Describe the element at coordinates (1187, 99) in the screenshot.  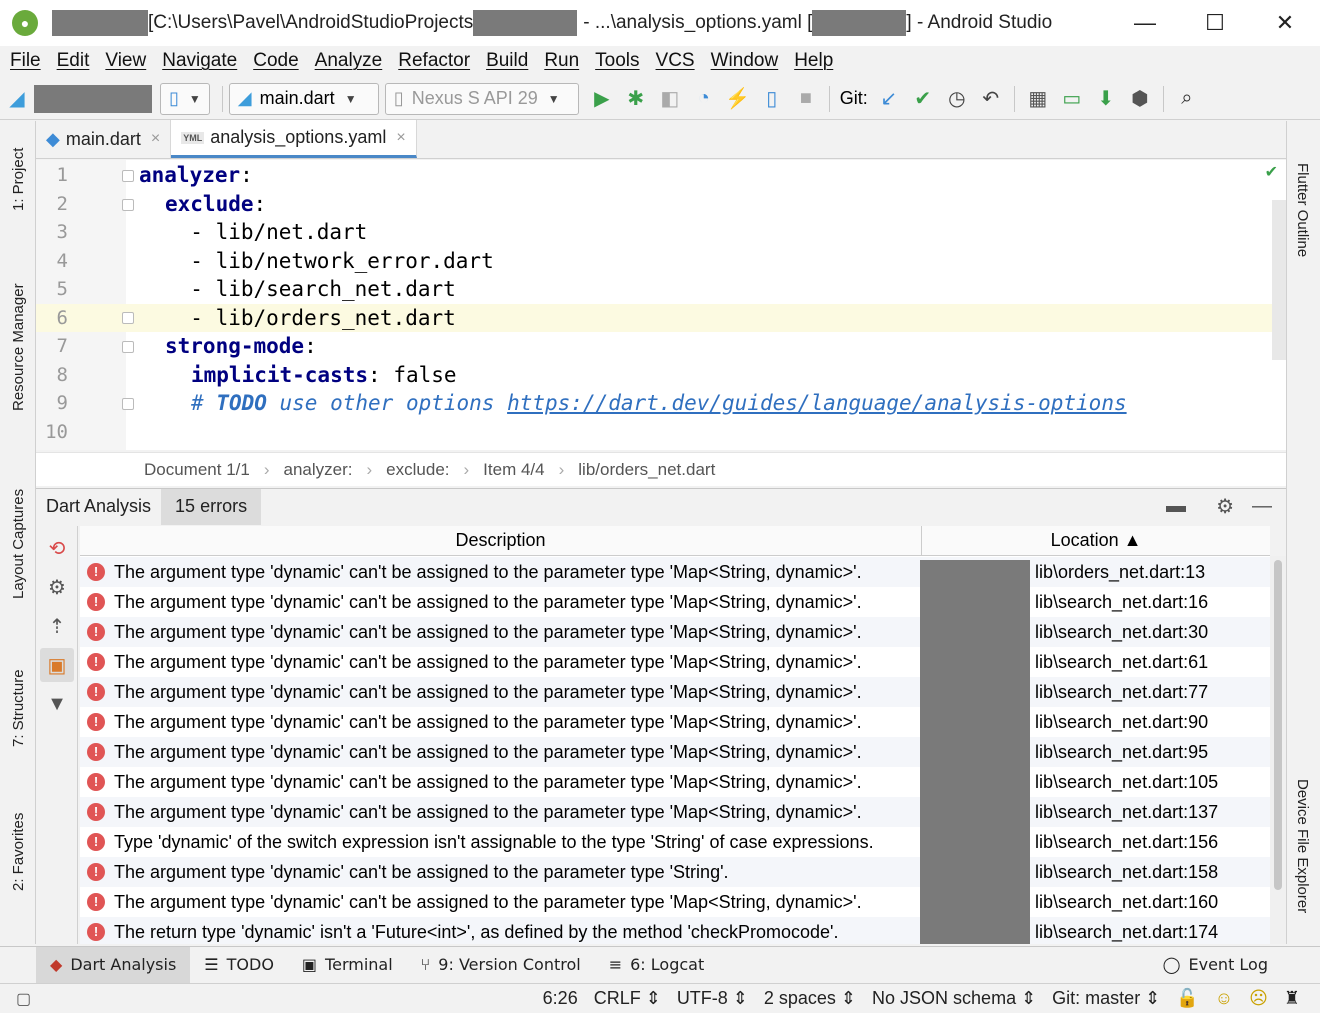
I see `search-icon: ⌕` at that location.